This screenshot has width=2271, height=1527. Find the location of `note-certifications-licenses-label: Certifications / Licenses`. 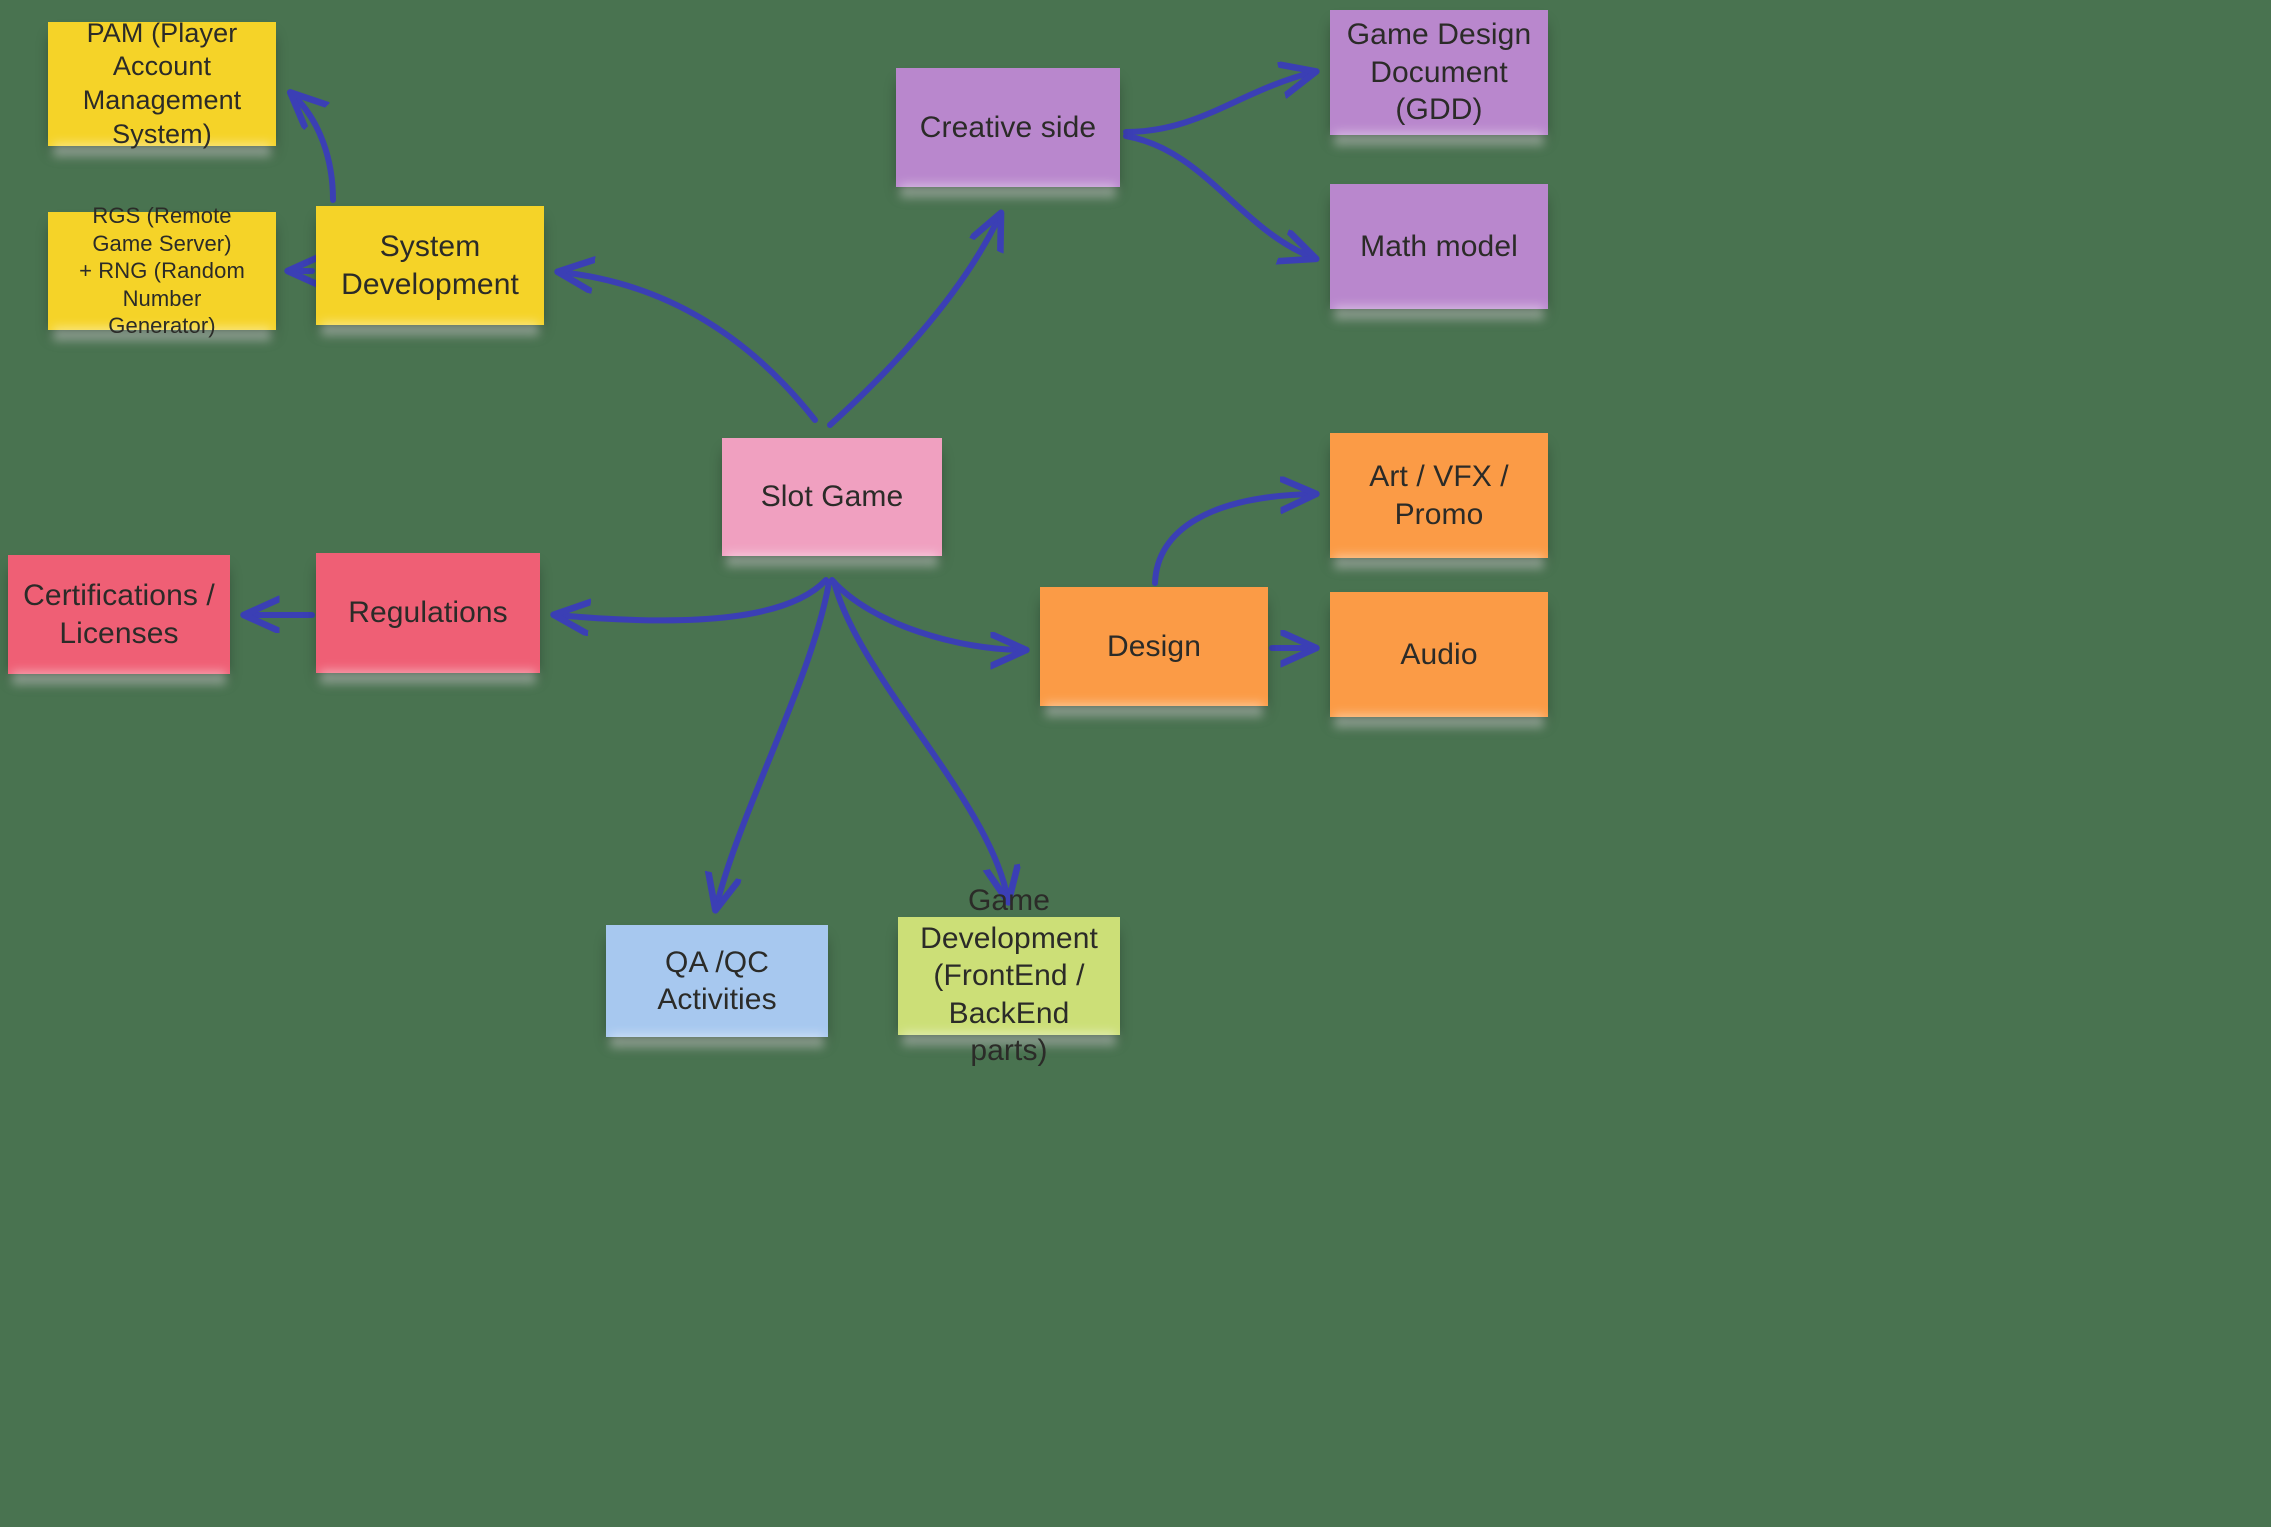

note-certifications-licenses-label: Certifications / Licenses is located at coordinates (119, 614).